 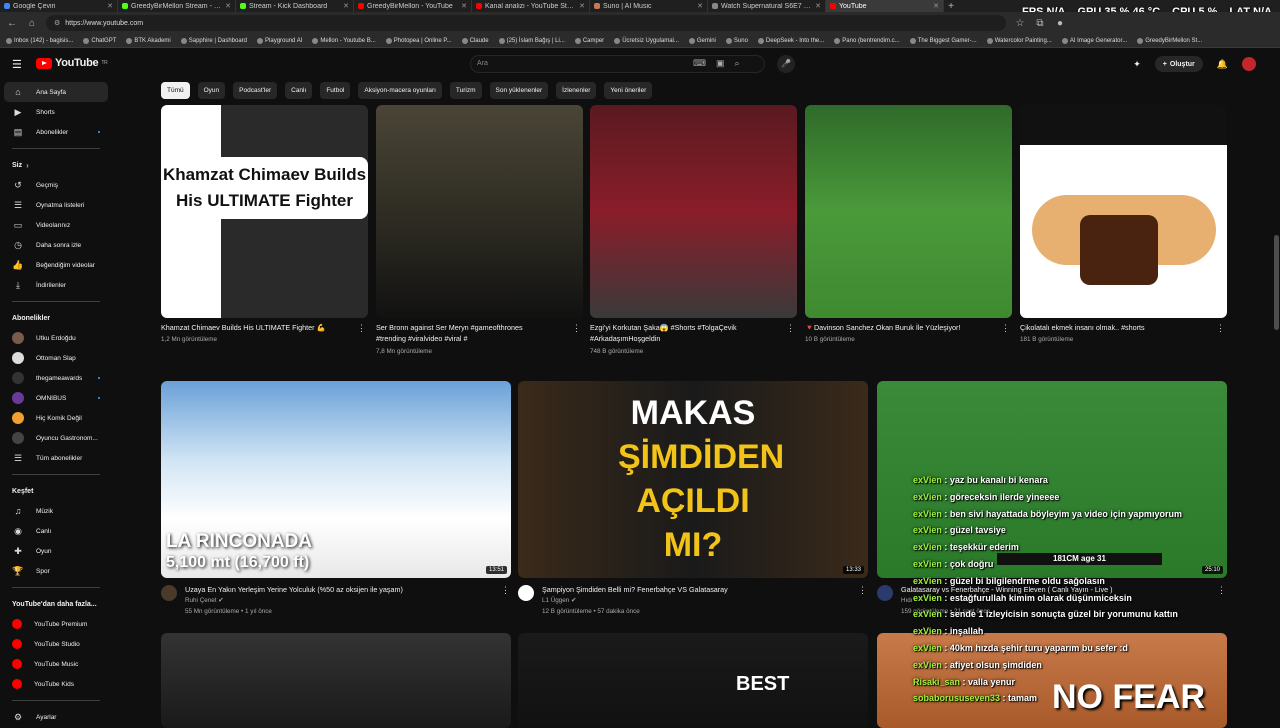 I want to click on bookmark-star-icon: ☆, so click(x=1020, y=23).